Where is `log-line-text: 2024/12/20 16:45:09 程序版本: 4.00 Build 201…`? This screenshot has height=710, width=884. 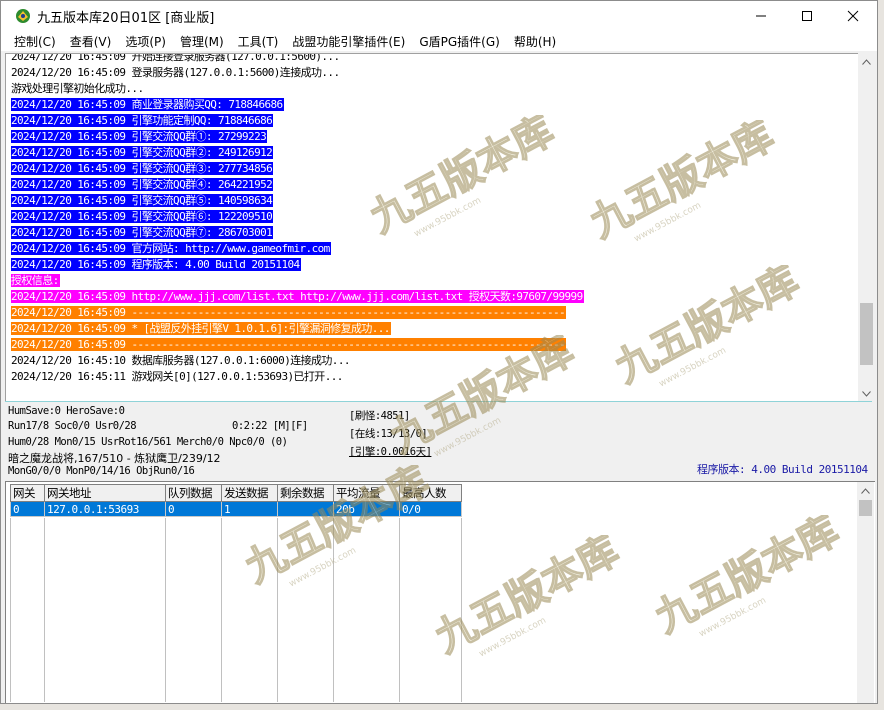
log-line-text: 2024/12/20 16:45:09 程序版本: 4.00 Build 201… is located at coordinates (156, 264).